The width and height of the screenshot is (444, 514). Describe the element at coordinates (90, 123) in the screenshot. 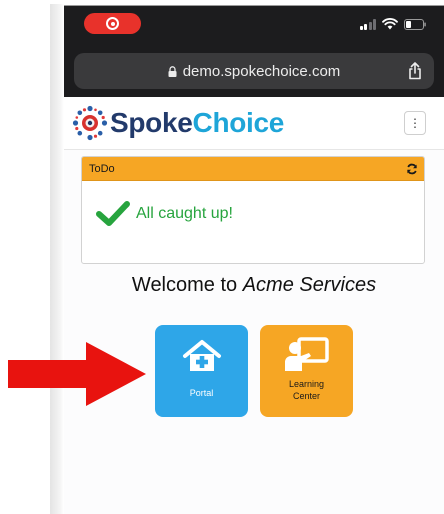

I see `logo-hub-icon` at that location.